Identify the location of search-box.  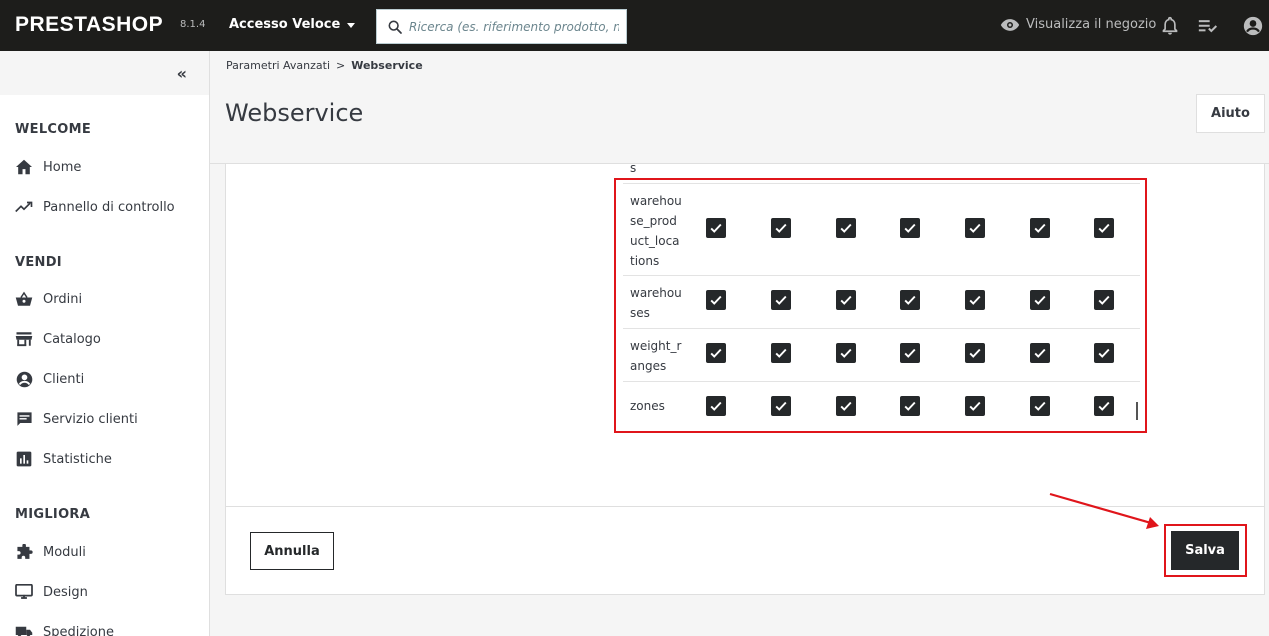
(501, 26).